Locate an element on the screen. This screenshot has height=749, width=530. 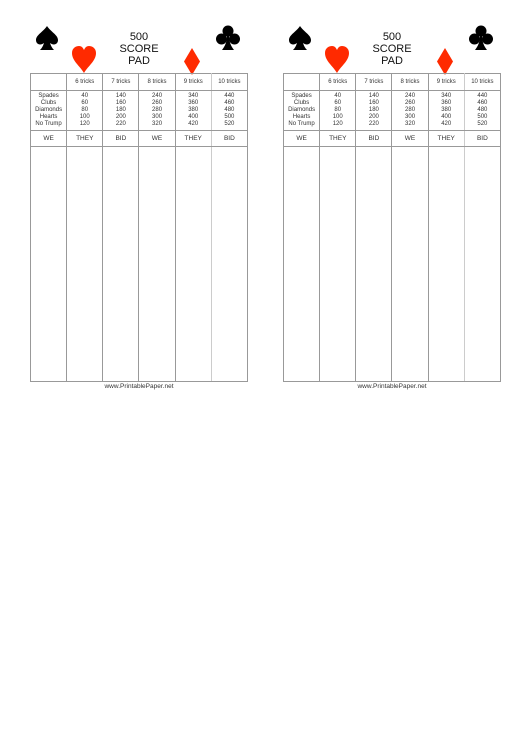
bid-value: 500 is located at coordinates (229, 117).